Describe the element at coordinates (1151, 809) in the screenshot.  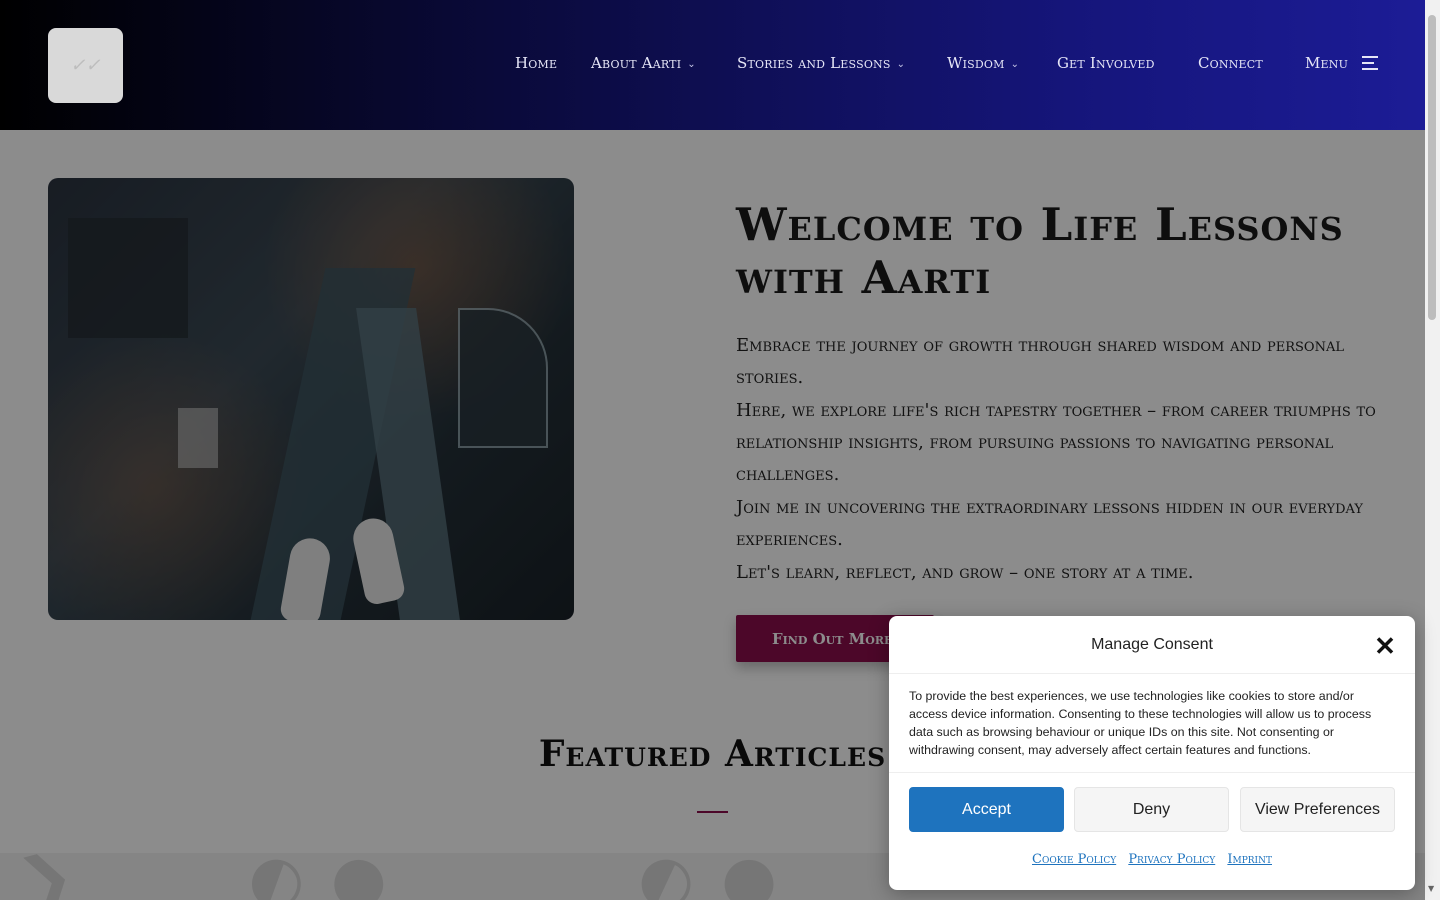
I see `deny-button: Deny` at that location.